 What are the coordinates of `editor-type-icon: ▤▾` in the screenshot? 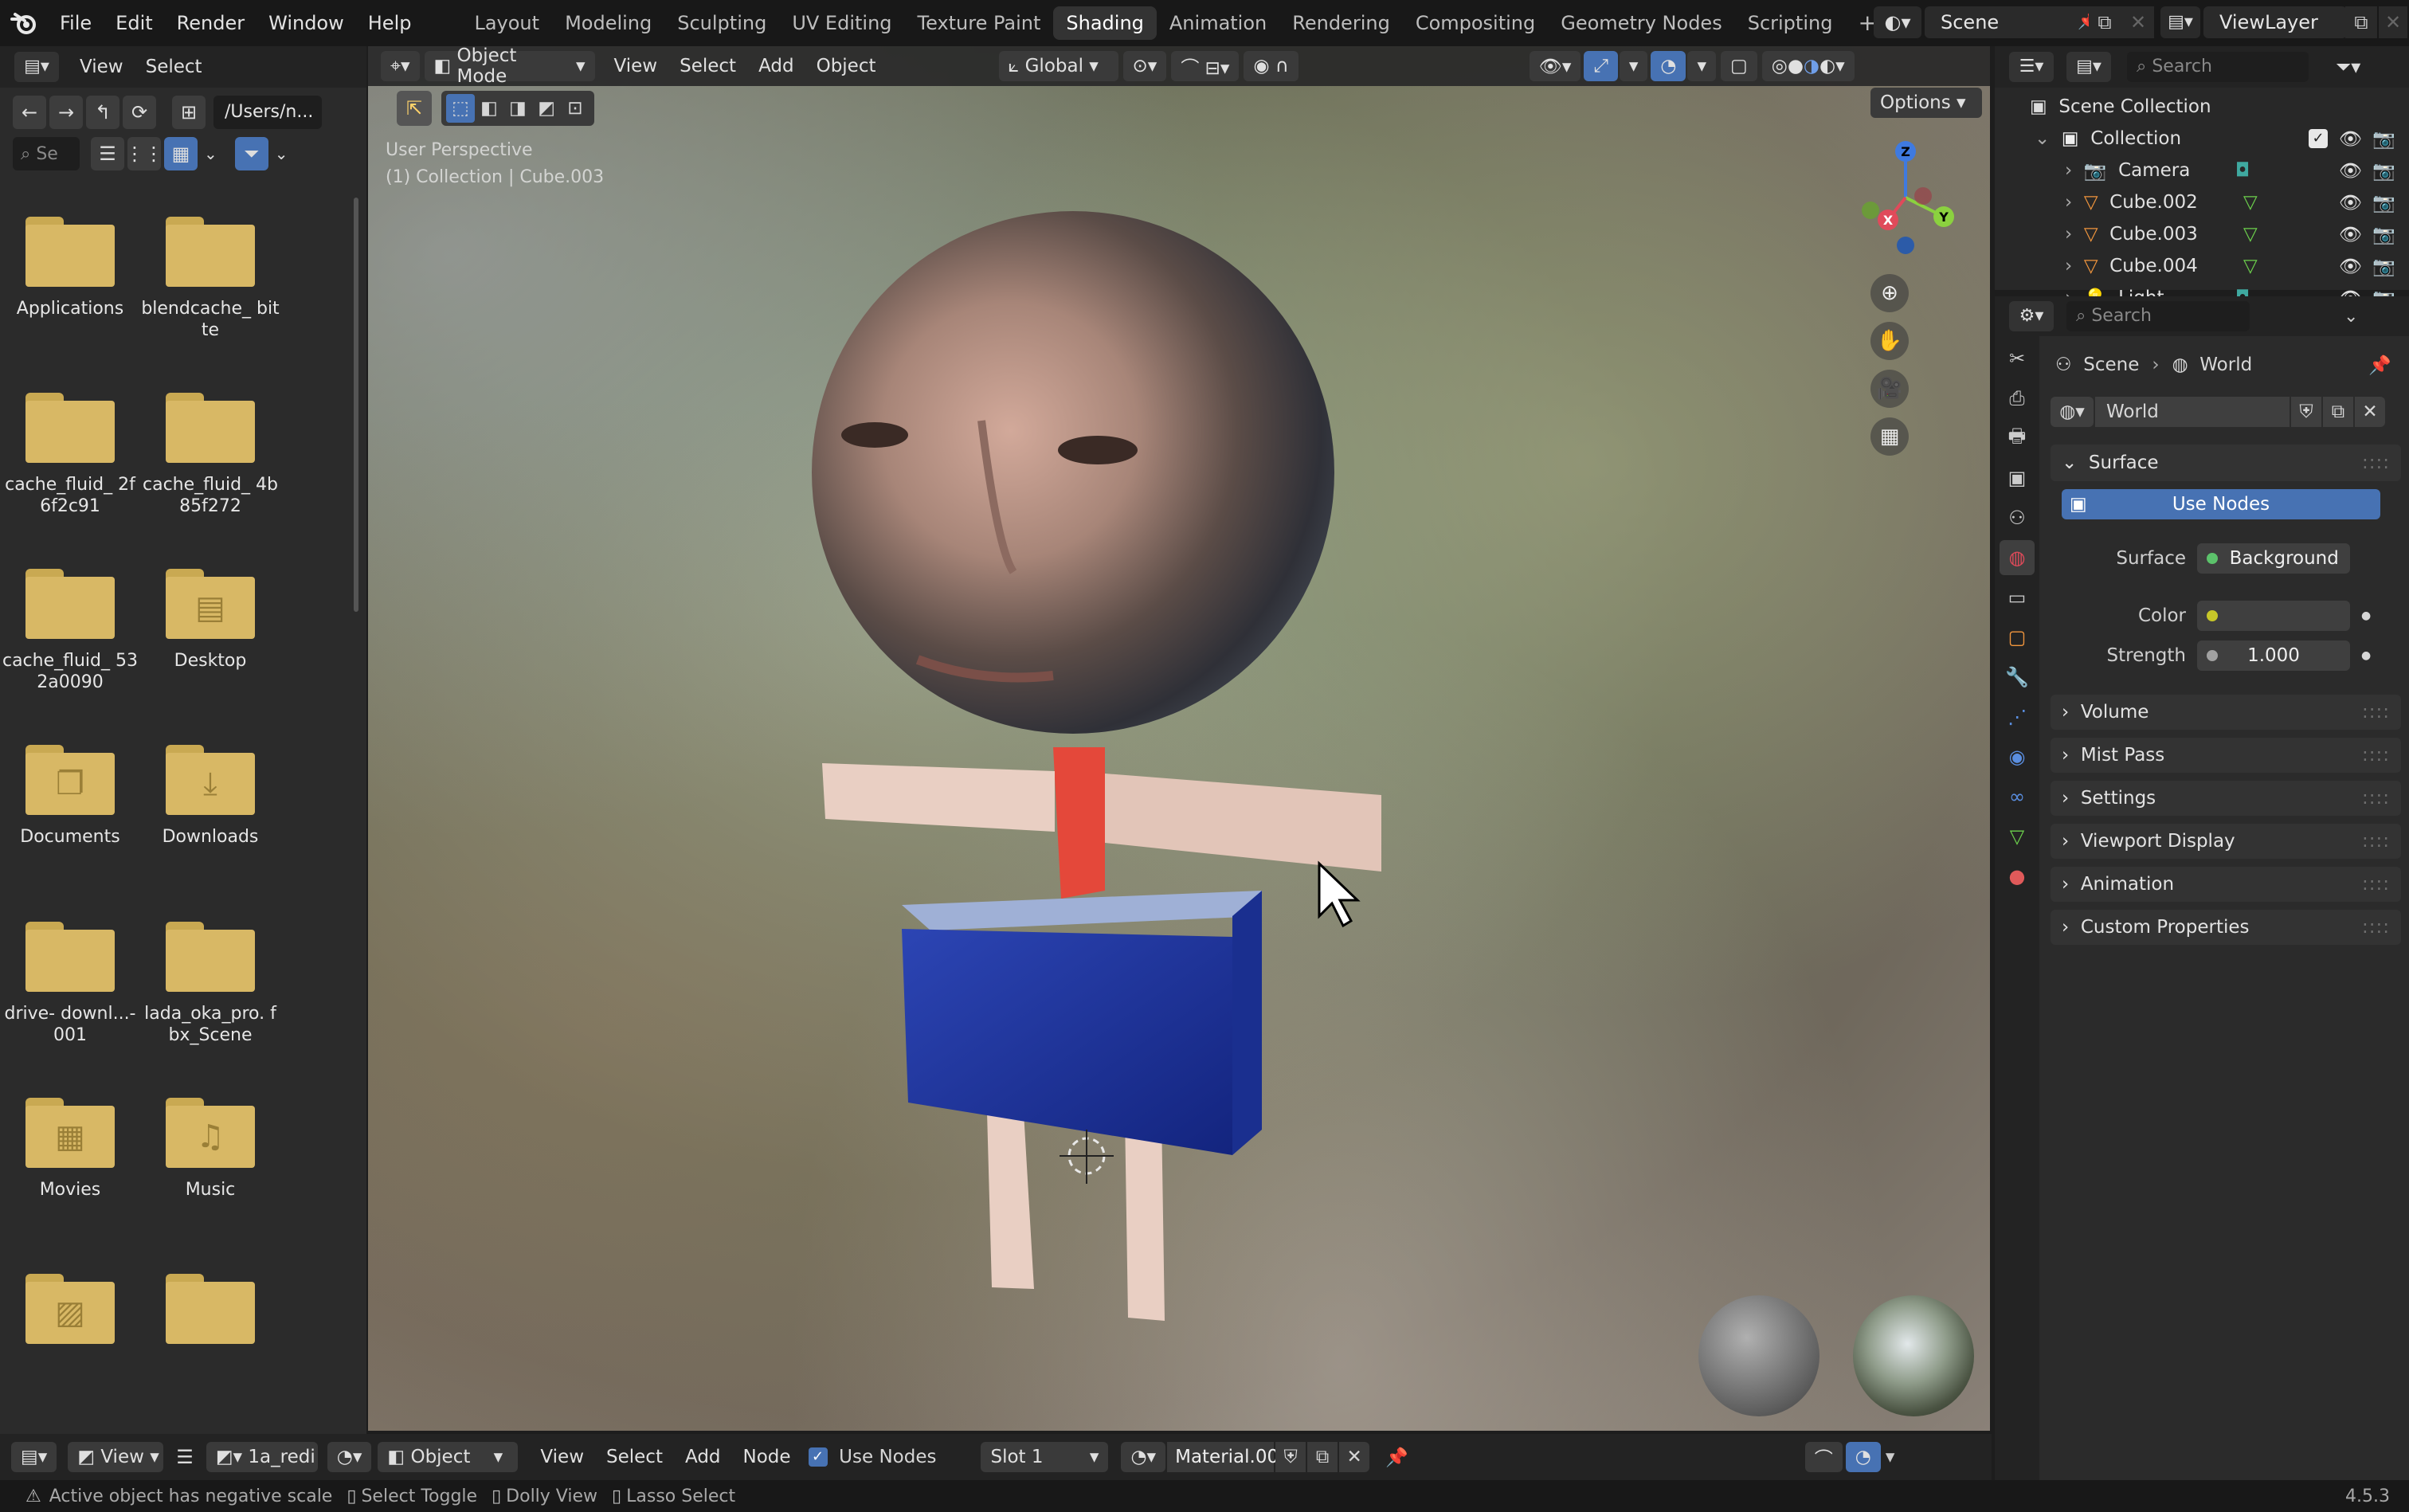 It's located at (36, 67).